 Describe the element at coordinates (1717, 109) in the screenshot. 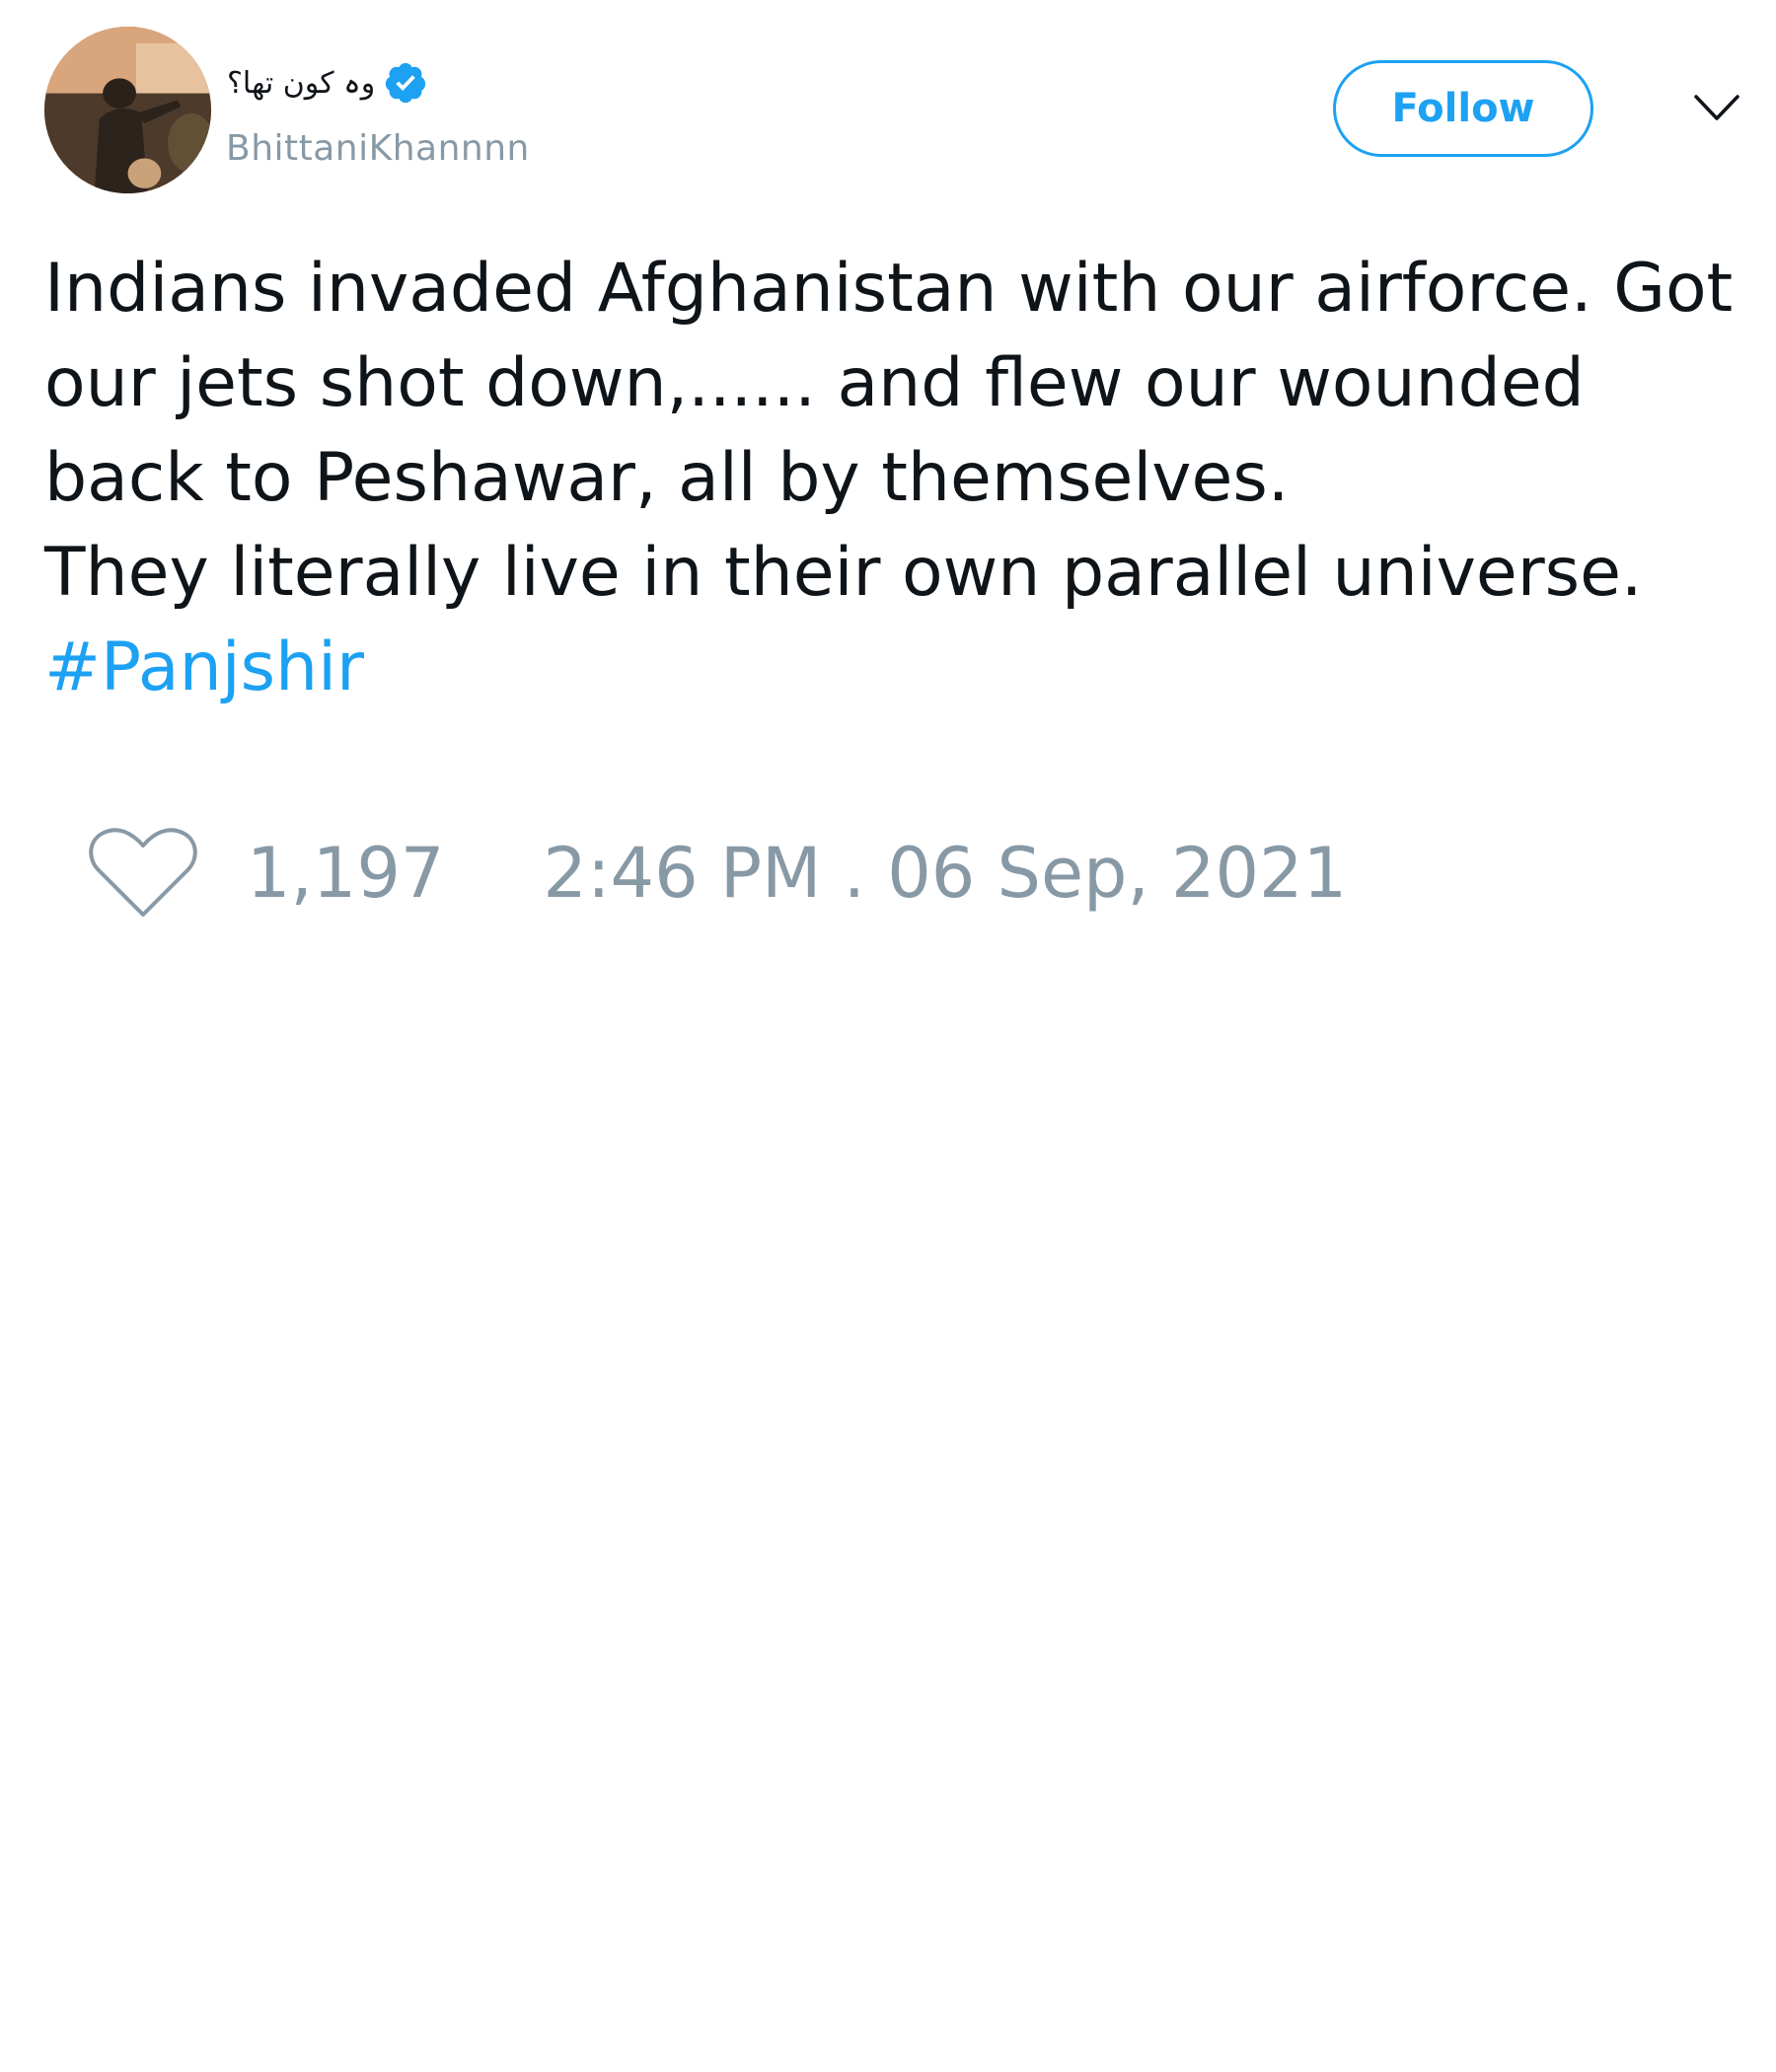

I see `chevron-down-icon` at that location.